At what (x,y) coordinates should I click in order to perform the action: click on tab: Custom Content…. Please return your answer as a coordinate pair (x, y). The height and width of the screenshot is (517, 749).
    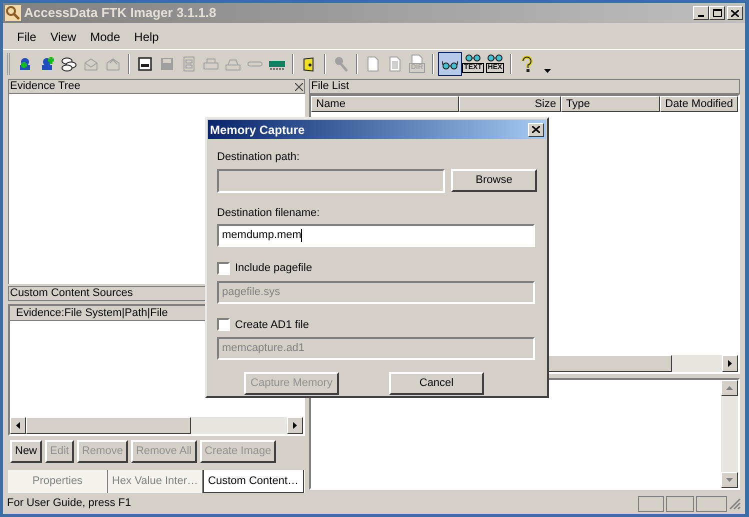
    Looking at the image, I should click on (253, 481).